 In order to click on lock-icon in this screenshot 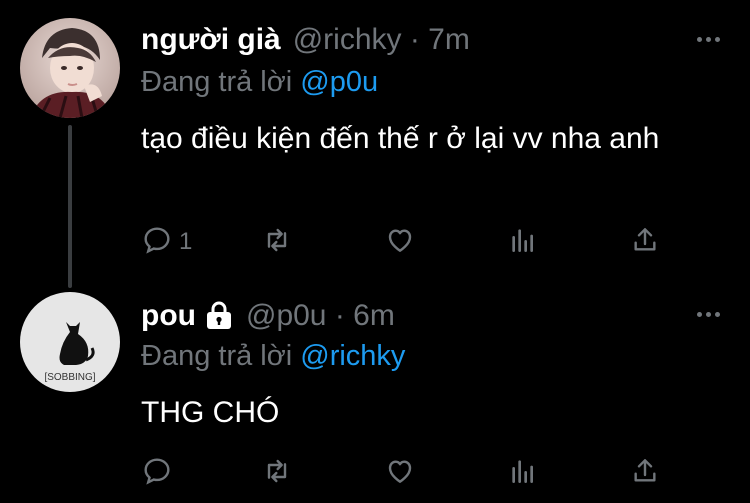, I will do `click(219, 316)`.